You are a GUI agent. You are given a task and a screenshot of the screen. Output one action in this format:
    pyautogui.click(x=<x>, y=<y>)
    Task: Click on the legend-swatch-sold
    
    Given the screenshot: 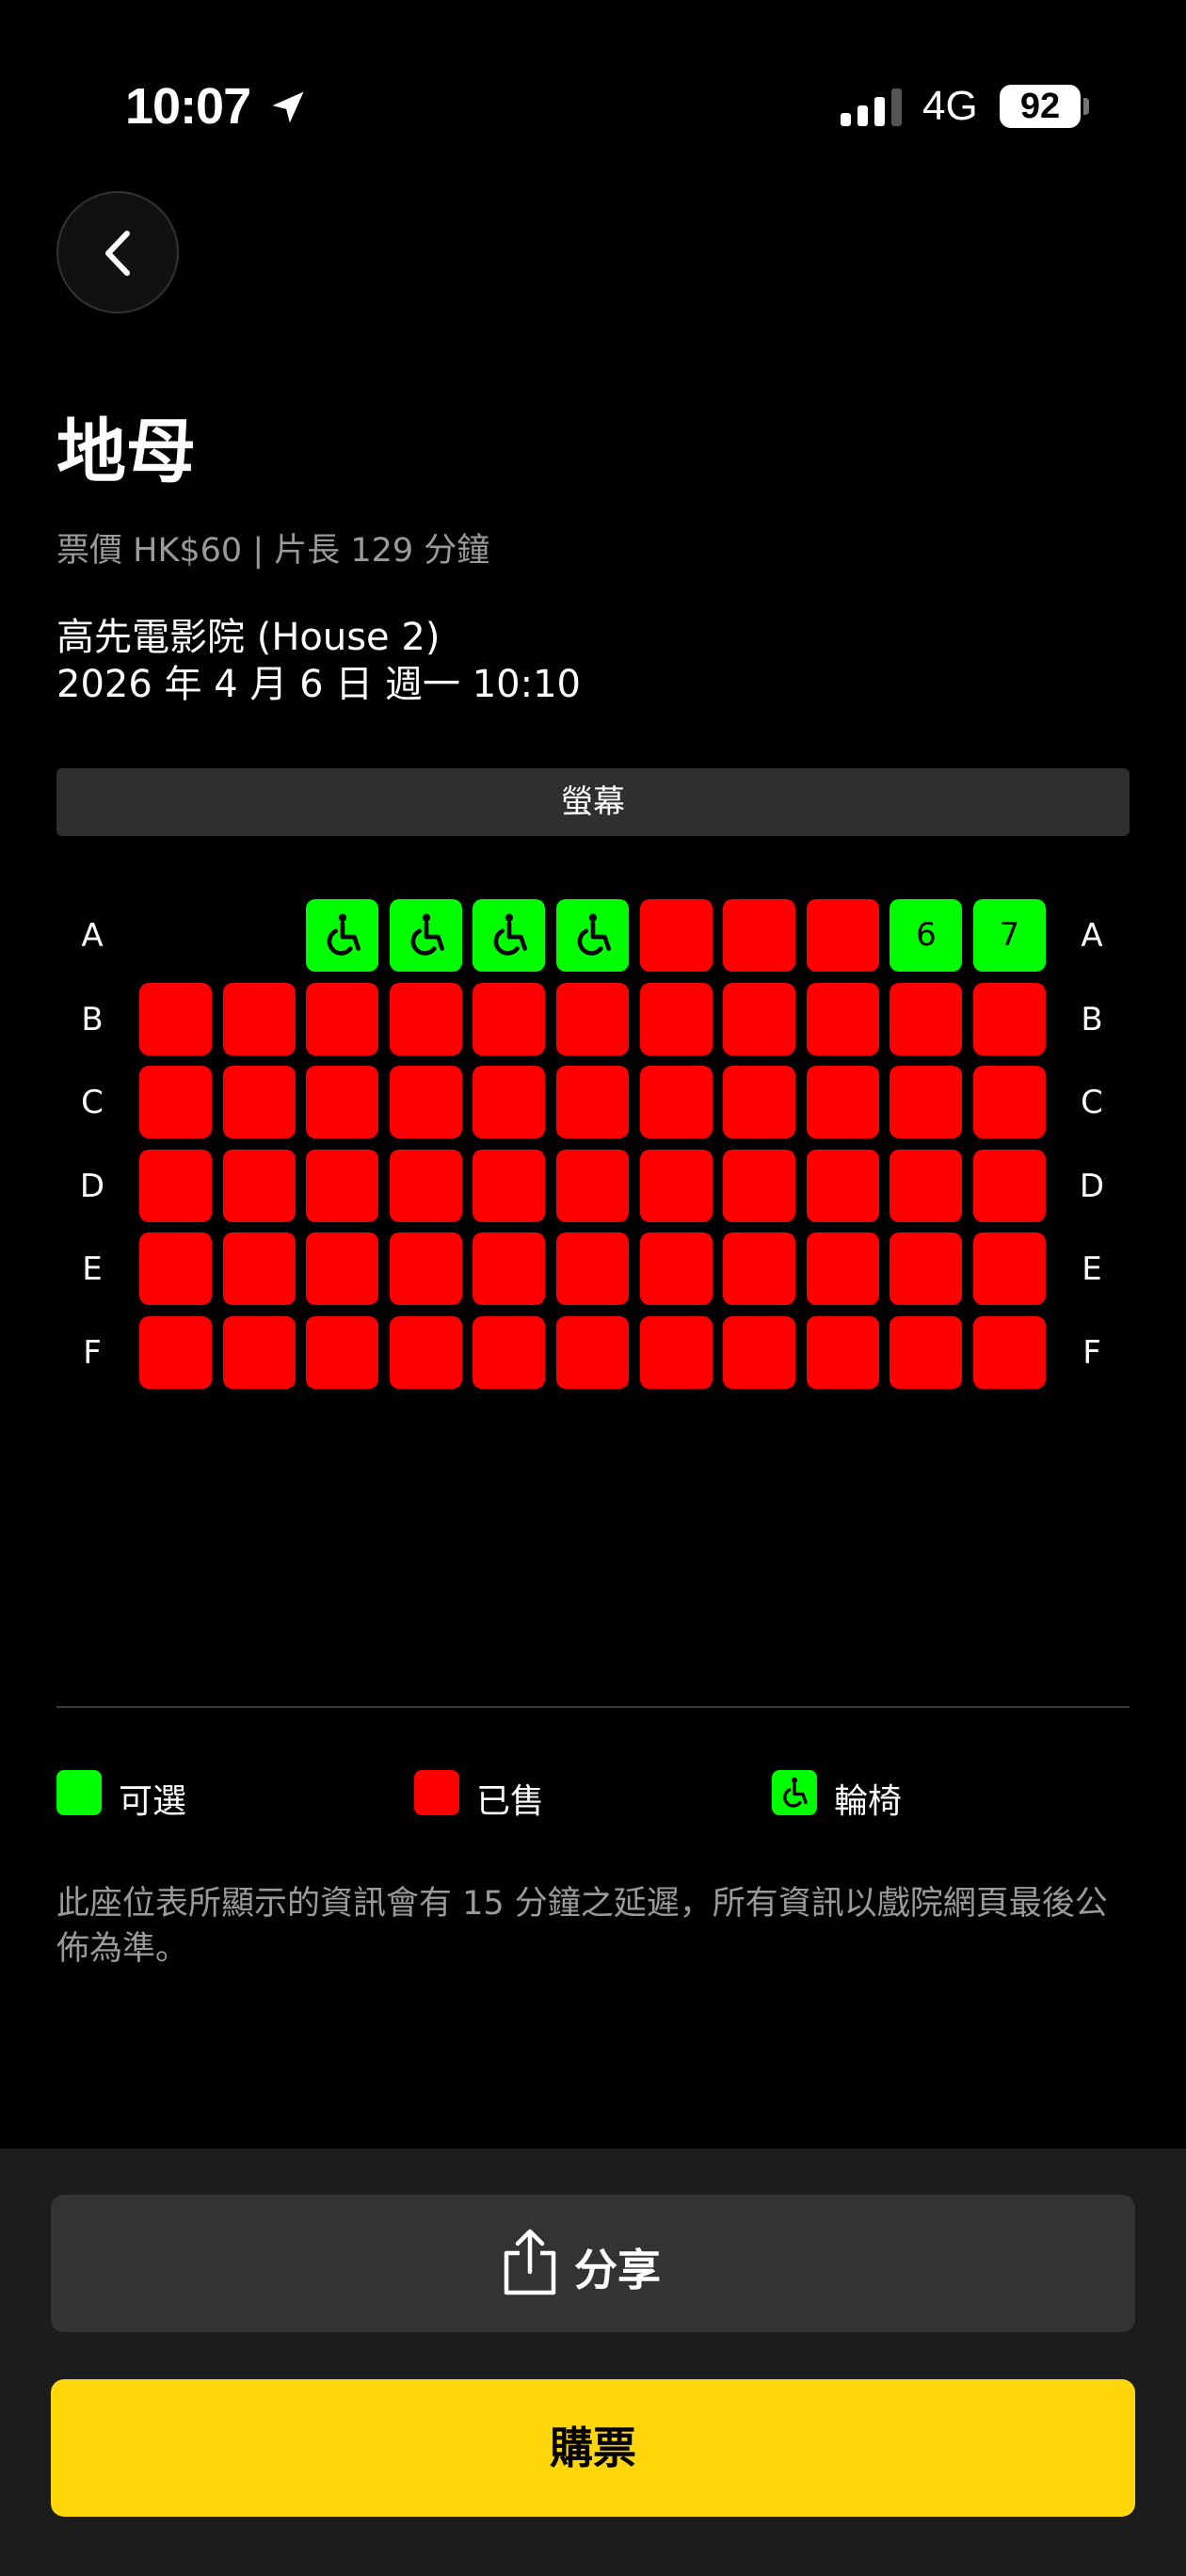 What is the action you would take?
    pyautogui.click(x=436, y=1792)
    